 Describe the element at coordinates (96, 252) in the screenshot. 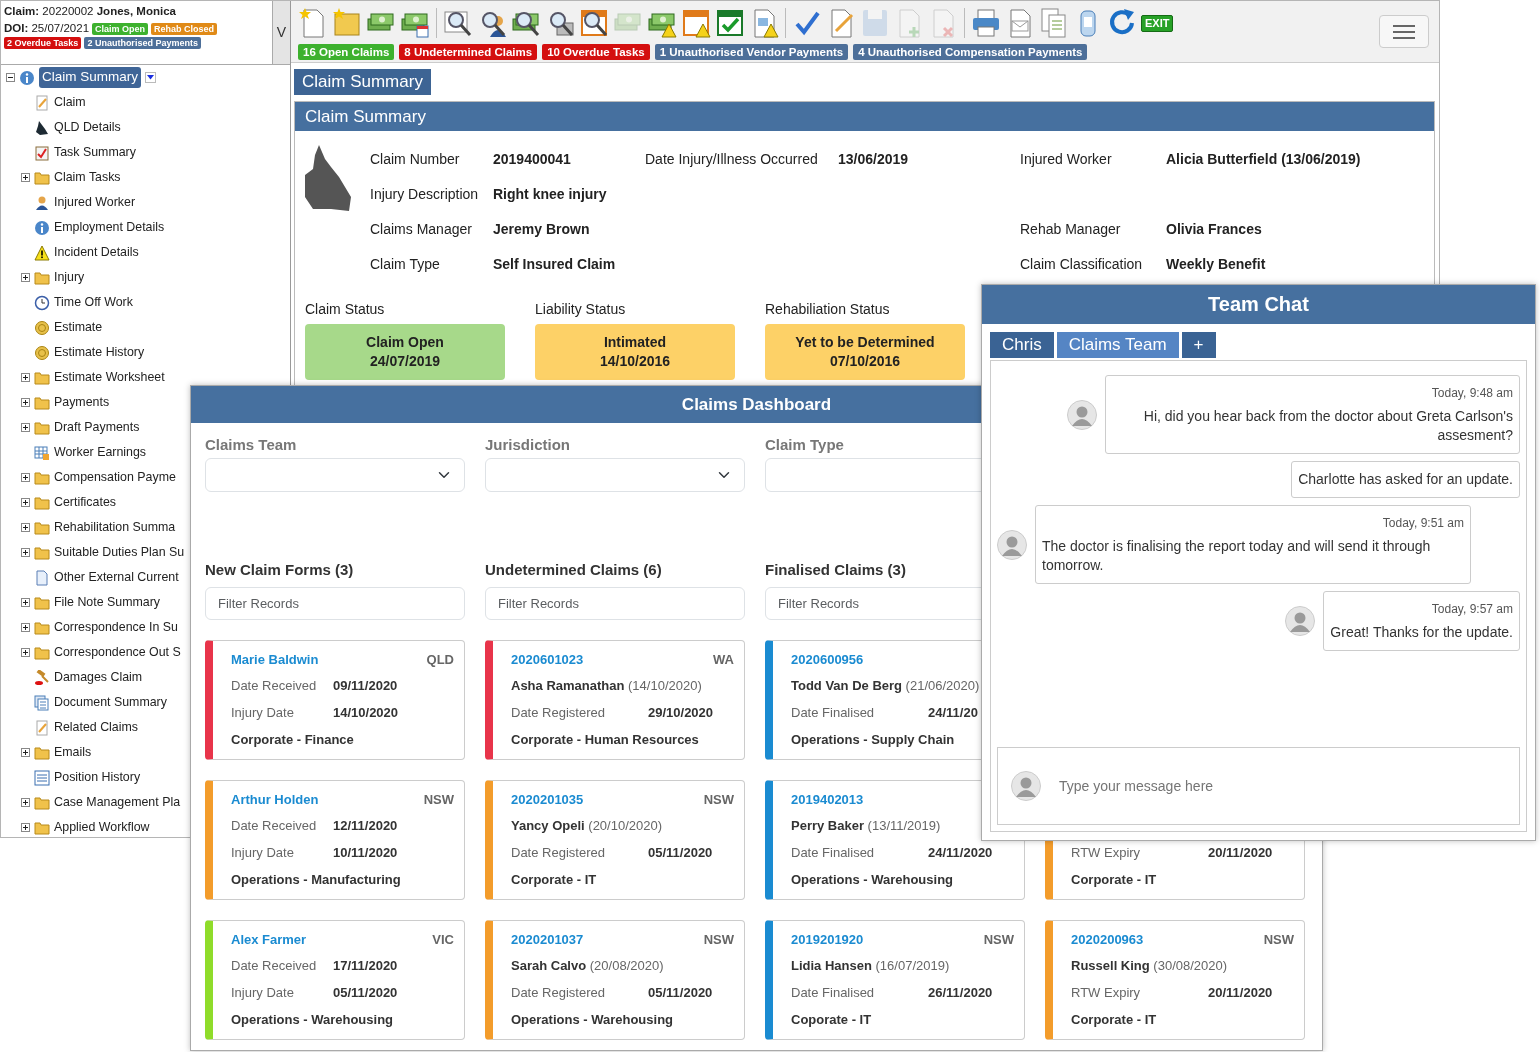

I see `tree-item: Incident Details` at that location.